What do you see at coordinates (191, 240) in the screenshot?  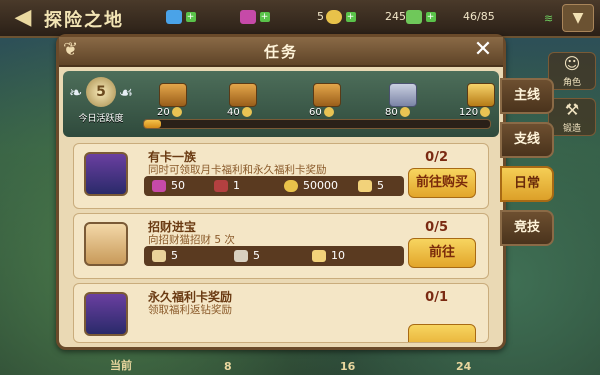 I see `task-description: 向招财猫招财 5 次` at bounding box center [191, 240].